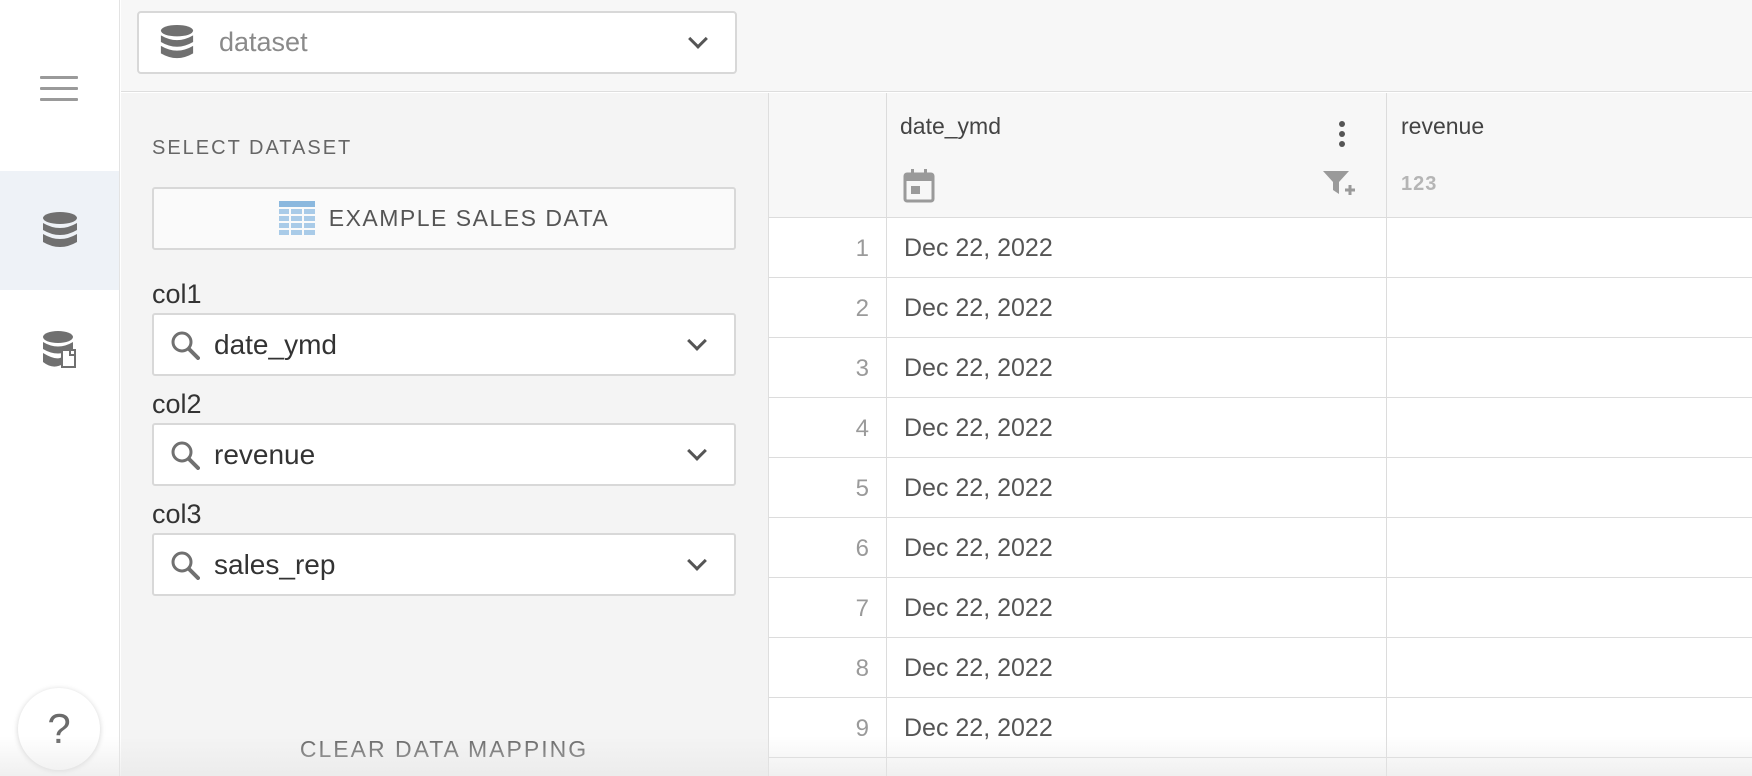 The height and width of the screenshot is (776, 1752). What do you see at coordinates (1419, 184) in the screenshot?
I see `number-type-icon: 123` at bounding box center [1419, 184].